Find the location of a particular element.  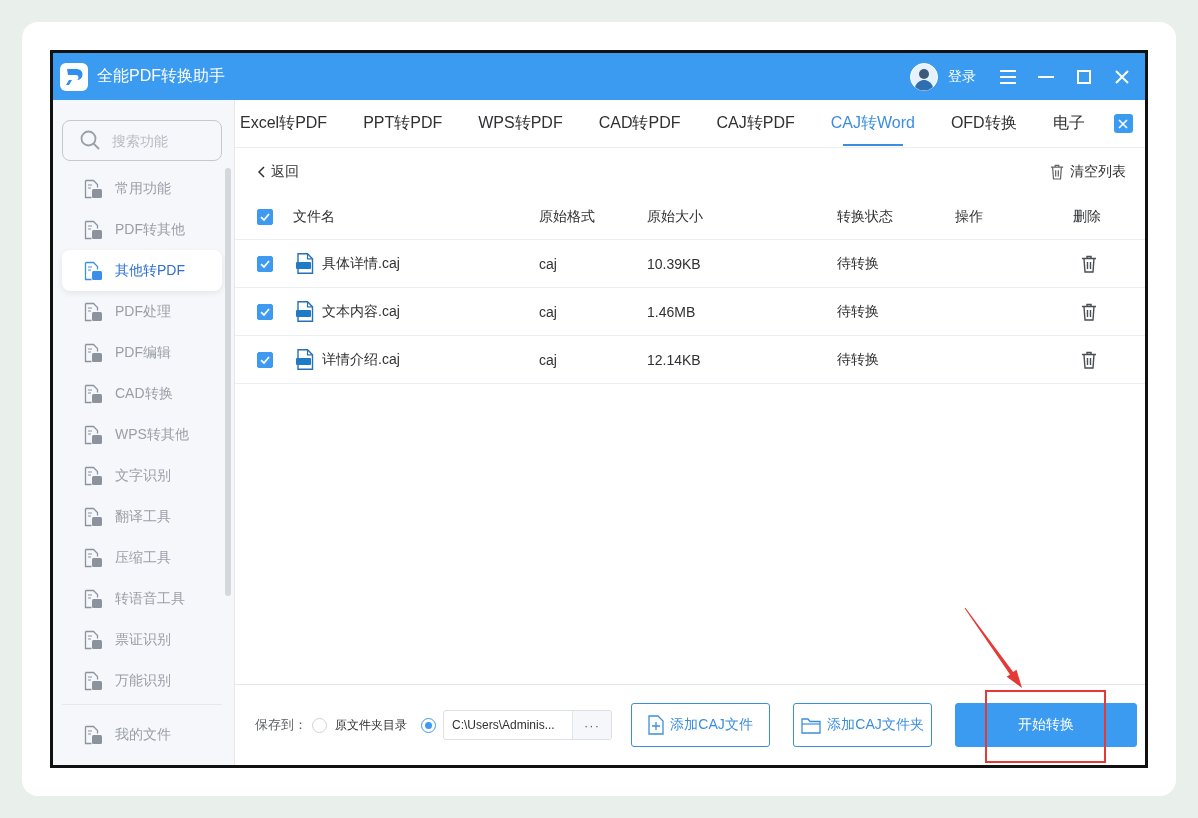

column-header: 操作 is located at coordinates (969, 217).